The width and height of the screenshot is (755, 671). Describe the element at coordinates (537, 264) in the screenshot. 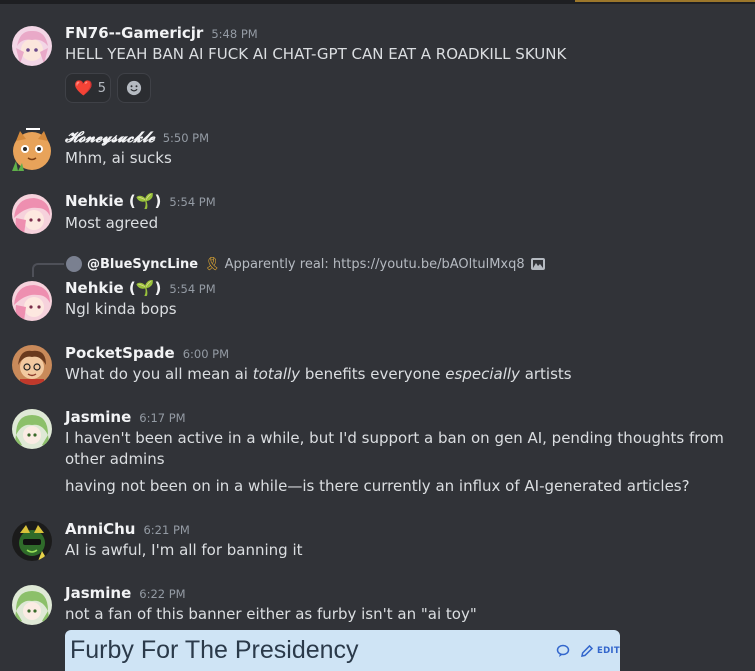

I see `image-icon` at that location.